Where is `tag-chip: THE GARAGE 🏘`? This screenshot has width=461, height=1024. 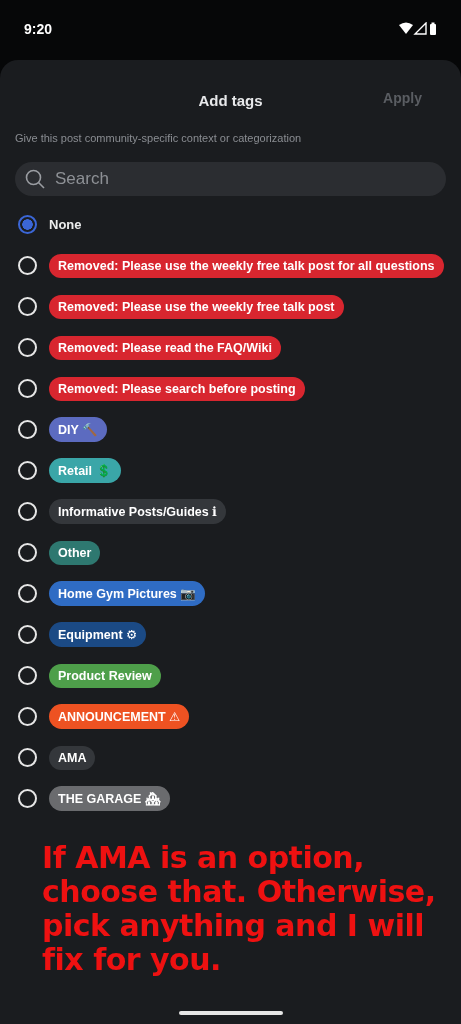
tag-chip: THE GARAGE 🏘 is located at coordinates (109, 798).